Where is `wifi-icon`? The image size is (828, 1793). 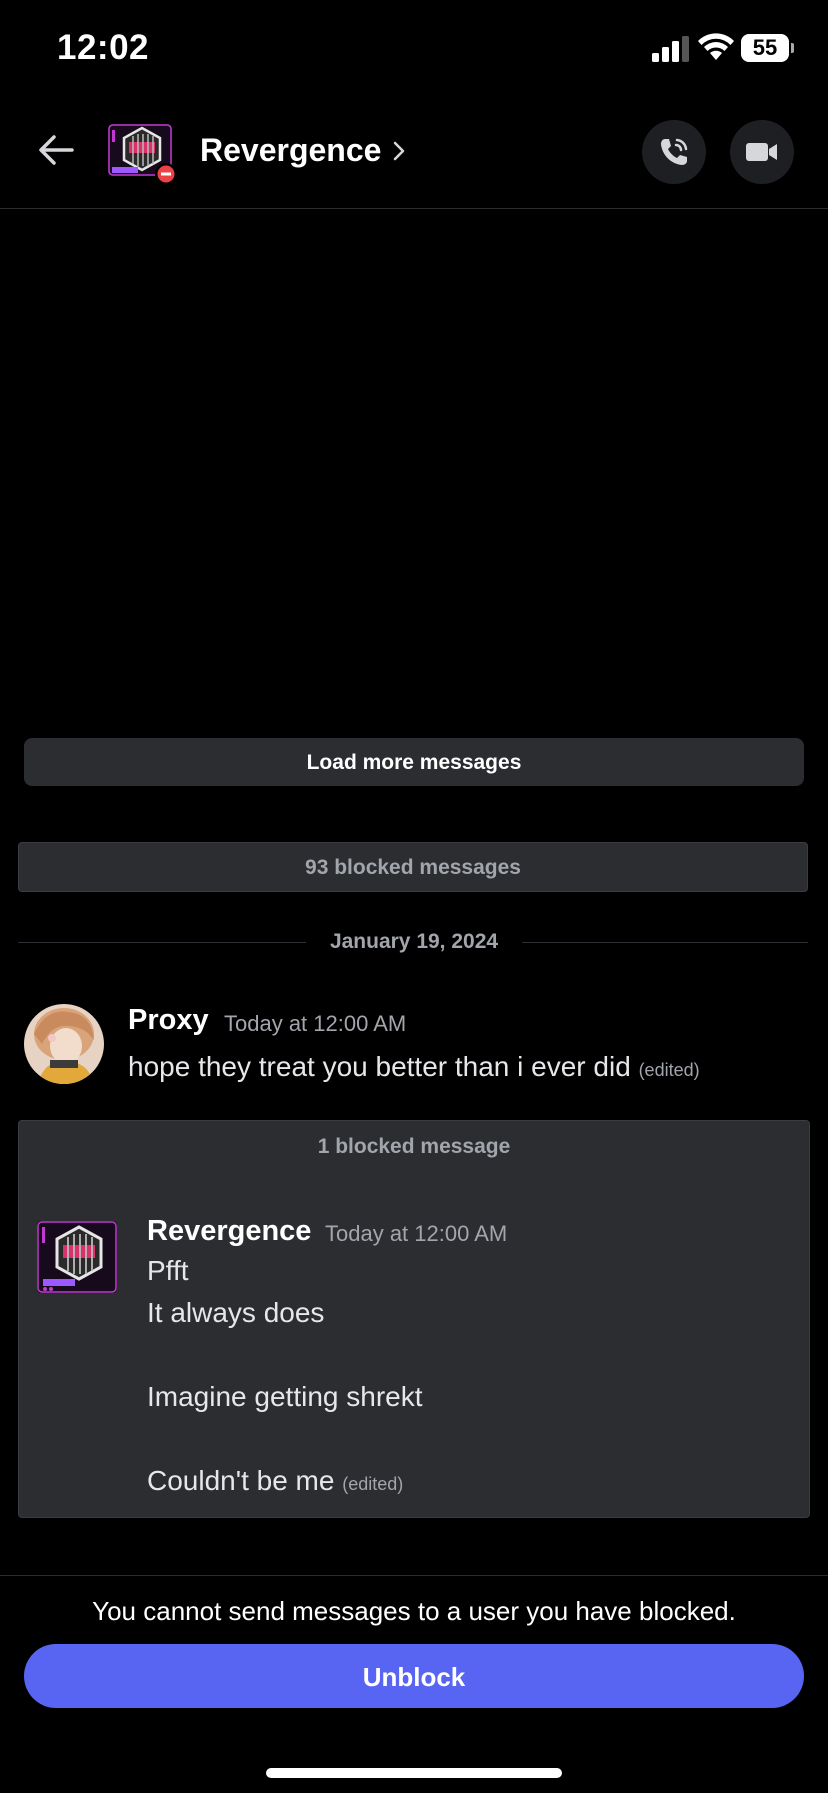 wifi-icon is located at coordinates (716, 46).